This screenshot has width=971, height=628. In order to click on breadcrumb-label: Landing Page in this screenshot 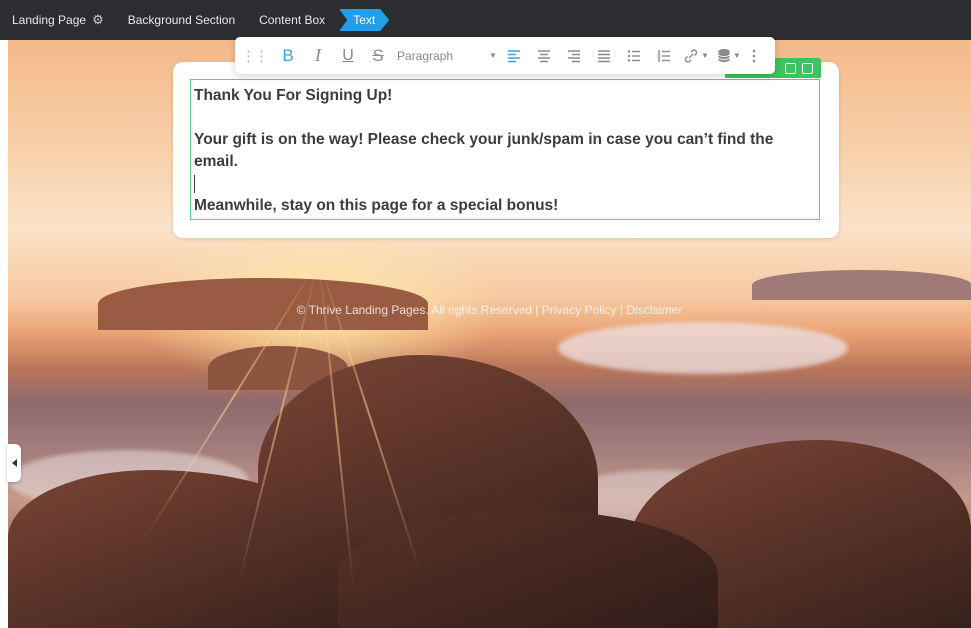, I will do `click(49, 20)`.